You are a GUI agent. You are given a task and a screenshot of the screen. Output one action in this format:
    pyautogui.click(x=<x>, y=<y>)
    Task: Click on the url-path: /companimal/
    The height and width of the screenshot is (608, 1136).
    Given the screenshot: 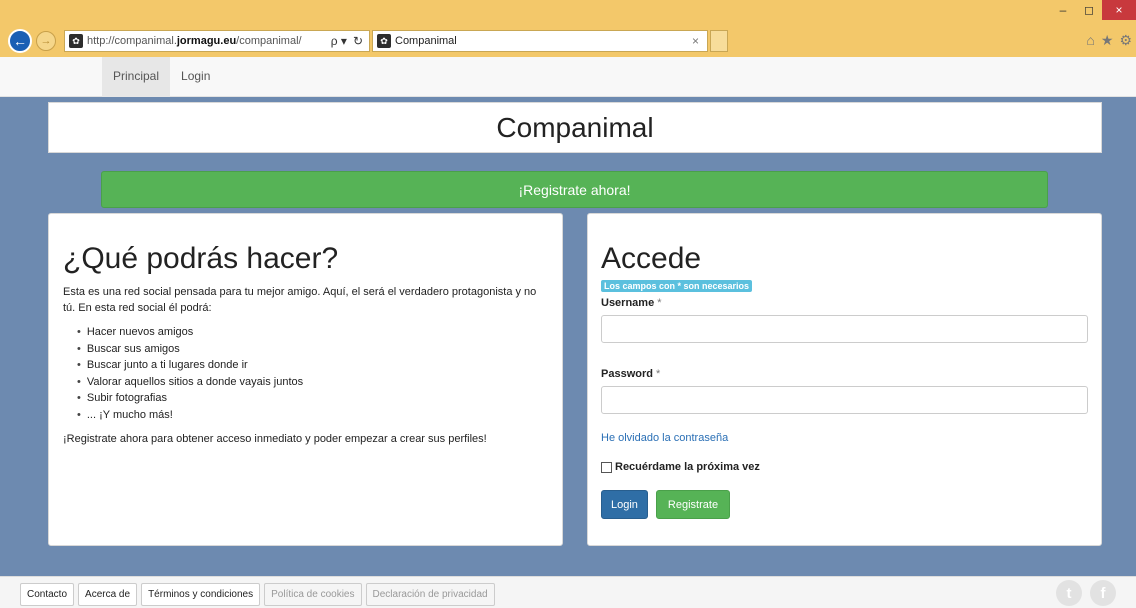 What is the action you would take?
    pyautogui.click(x=269, y=41)
    